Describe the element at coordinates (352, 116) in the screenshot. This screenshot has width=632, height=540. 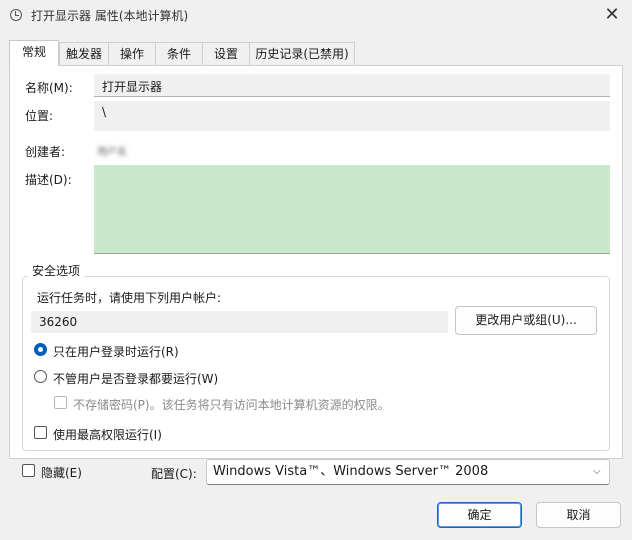
I see `location-field: \` at that location.